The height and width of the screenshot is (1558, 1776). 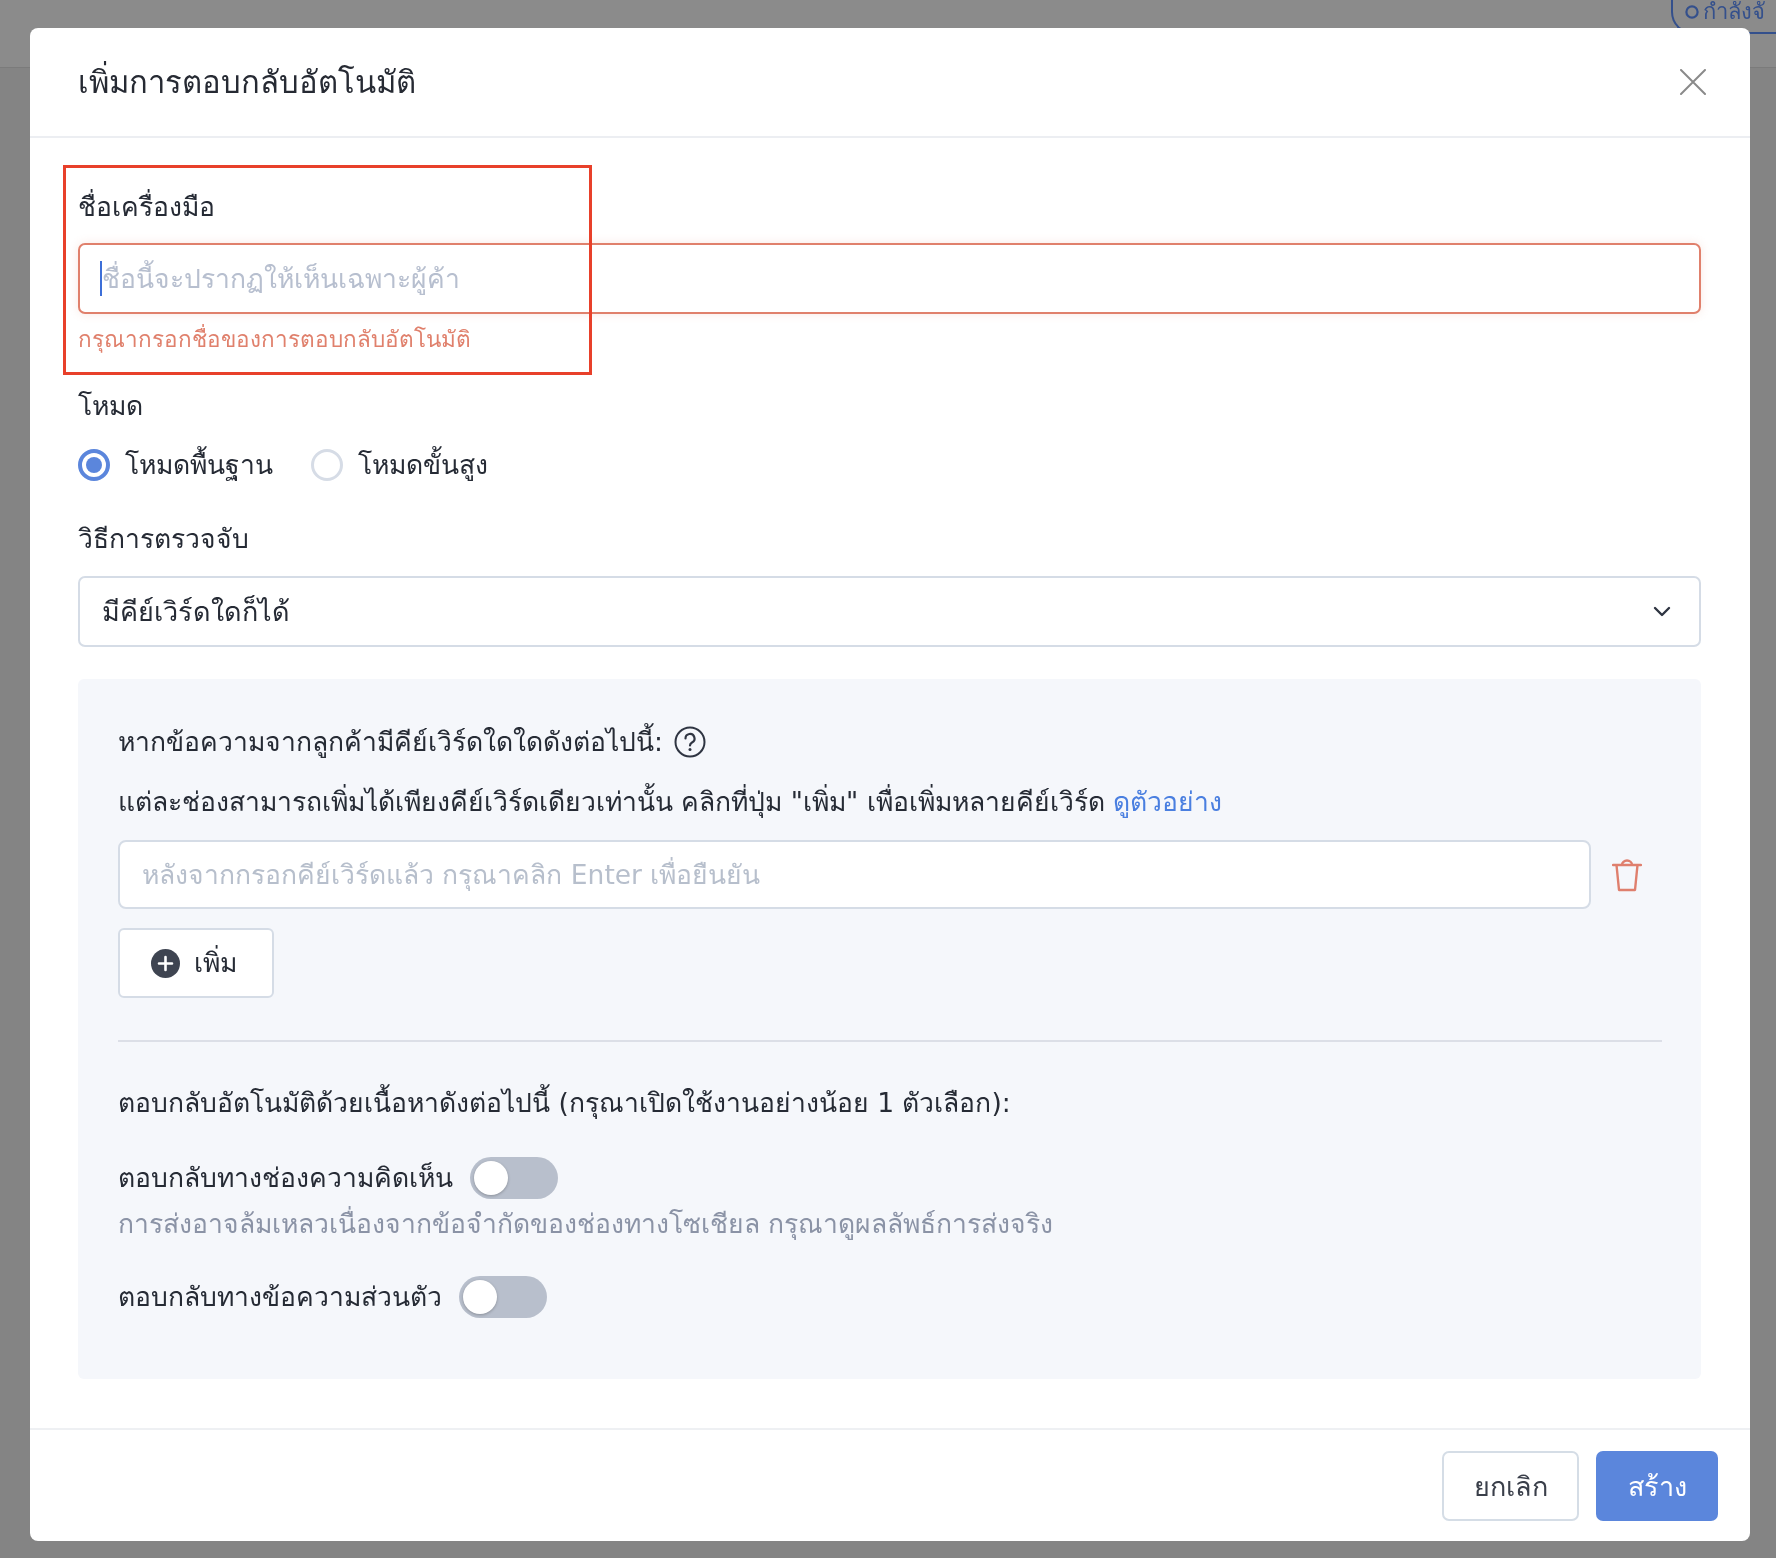 What do you see at coordinates (280, 1297) in the screenshot?
I see `toggle-label: ตอบกลับทางข้อความส่วนตัว` at bounding box center [280, 1297].